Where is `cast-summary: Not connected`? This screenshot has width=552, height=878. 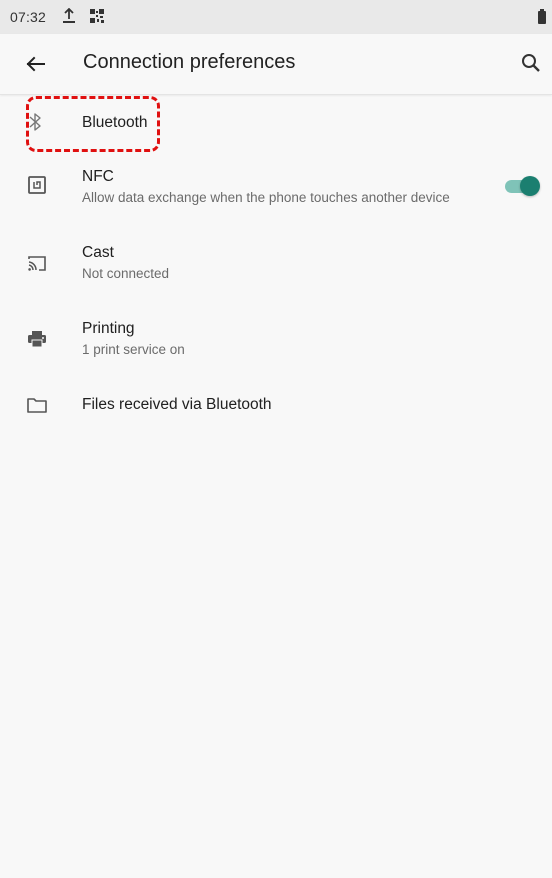
cast-summary: Not connected is located at coordinates (126, 273).